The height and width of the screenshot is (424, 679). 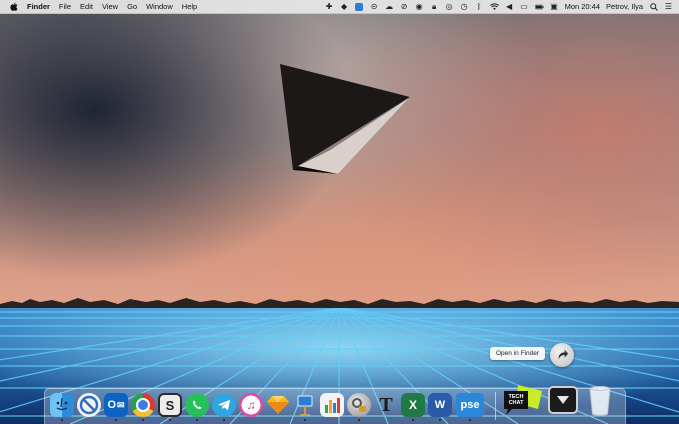 I want to click on apple-icon, so click(x=13, y=7).